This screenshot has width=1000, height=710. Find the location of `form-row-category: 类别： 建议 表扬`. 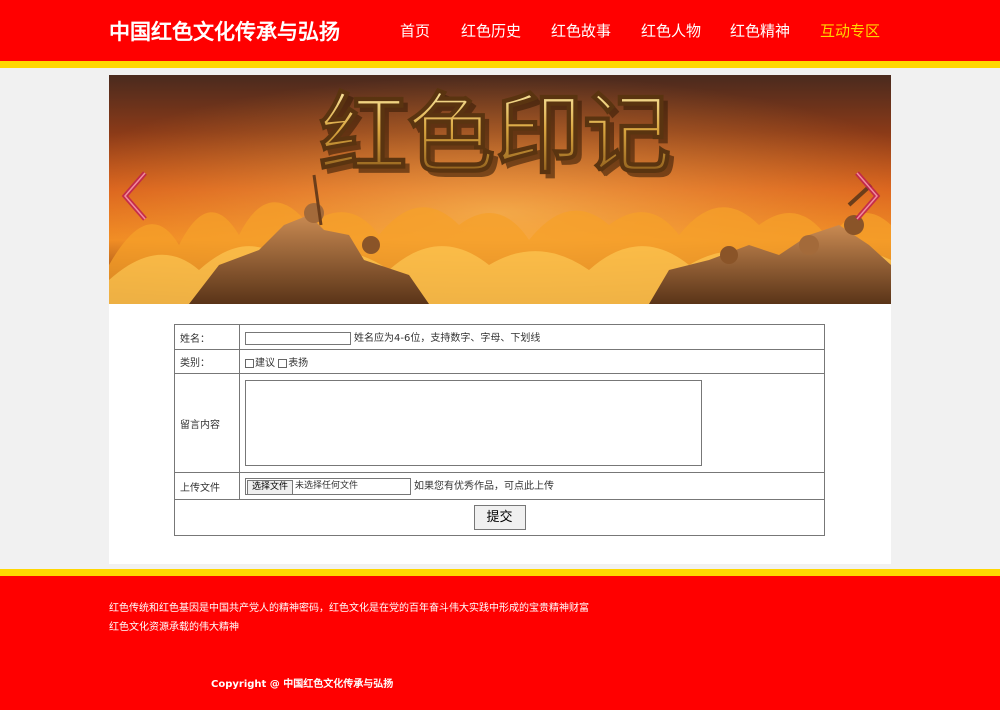

form-row-category: 类别： 建议 表扬 is located at coordinates (499, 361).